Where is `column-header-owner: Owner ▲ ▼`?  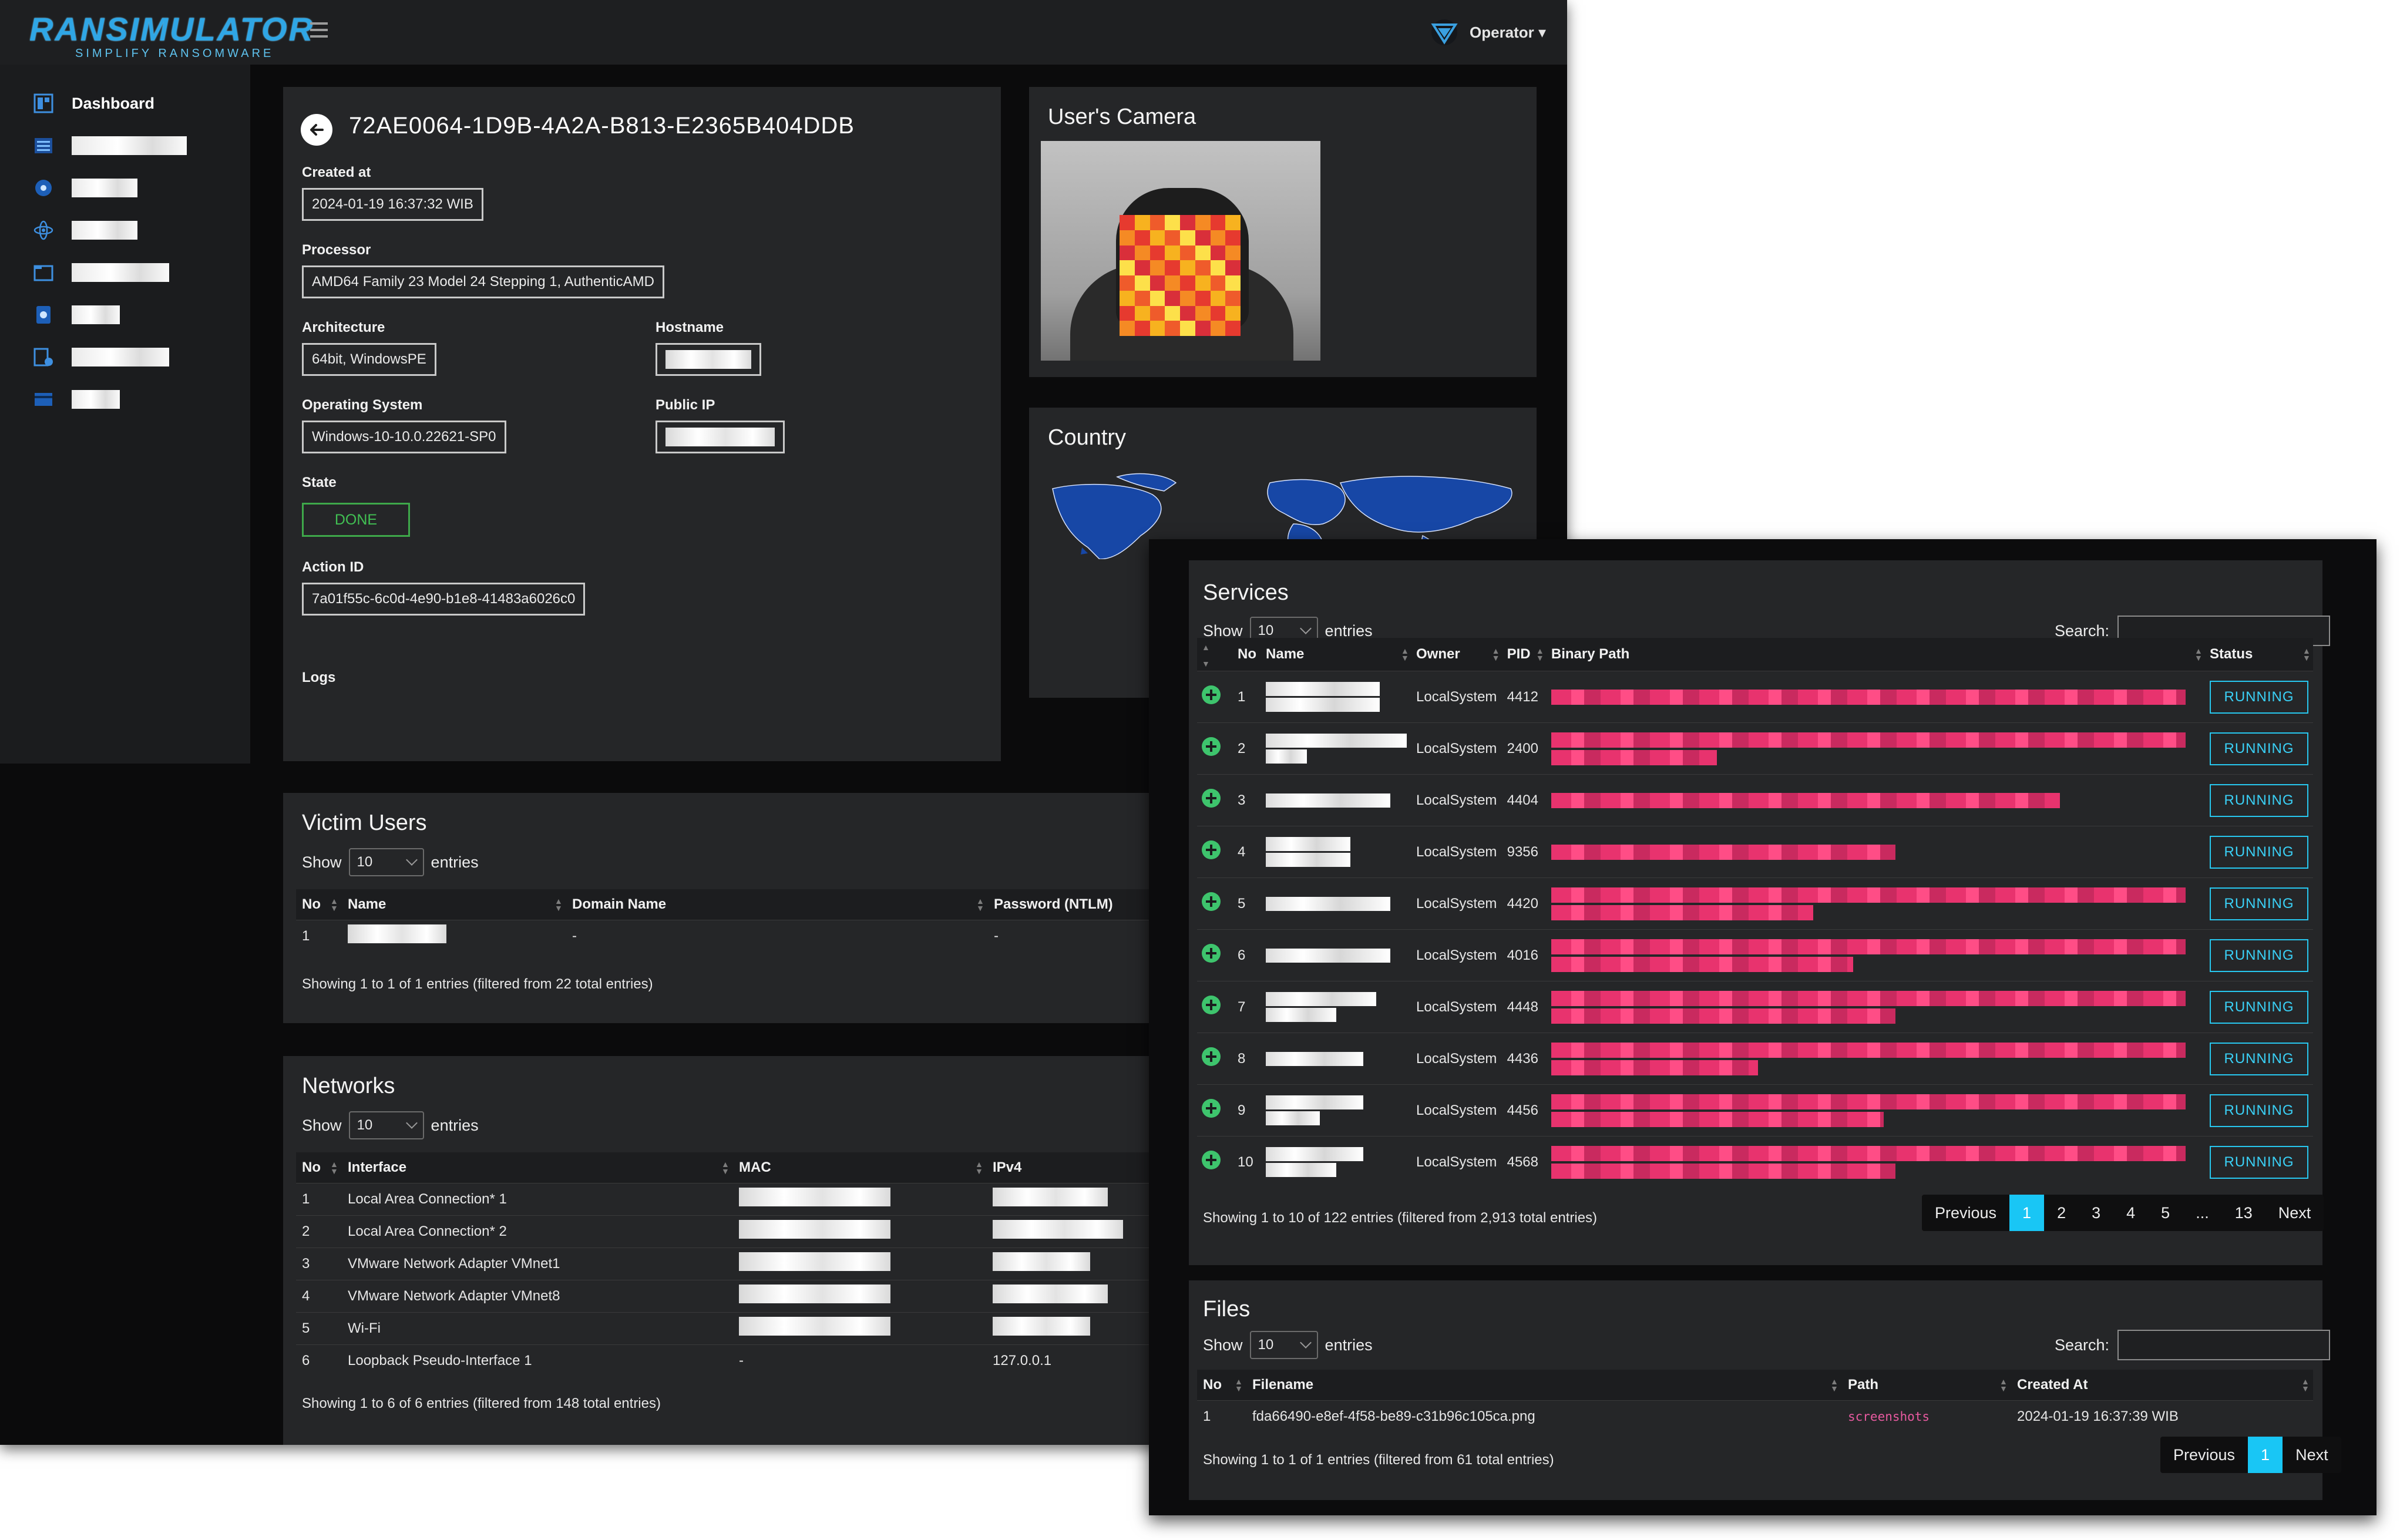 column-header-owner: Owner ▲ ▼ is located at coordinates (1456, 655).